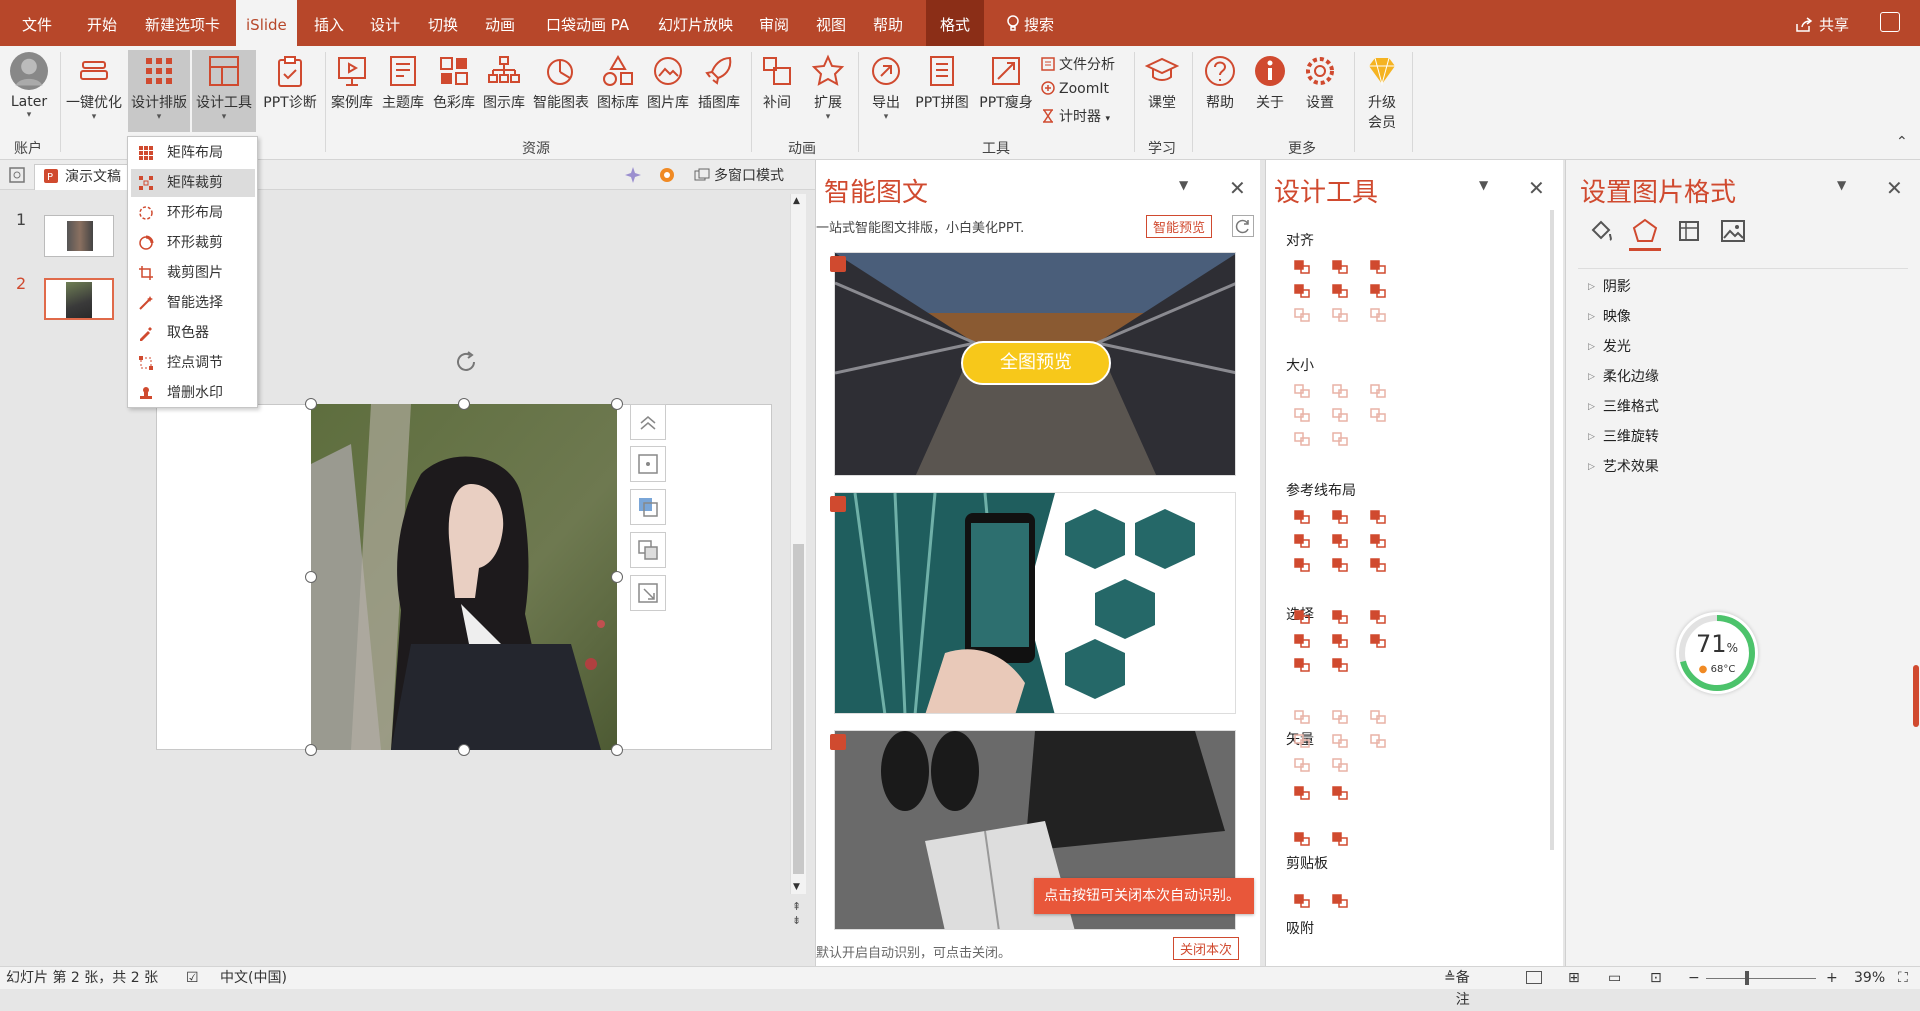 This screenshot has width=1920, height=1011. What do you see at coordinates (1733, 231) in the screenshot?
I see `picture-icon` at bounding box center [1733, 231].